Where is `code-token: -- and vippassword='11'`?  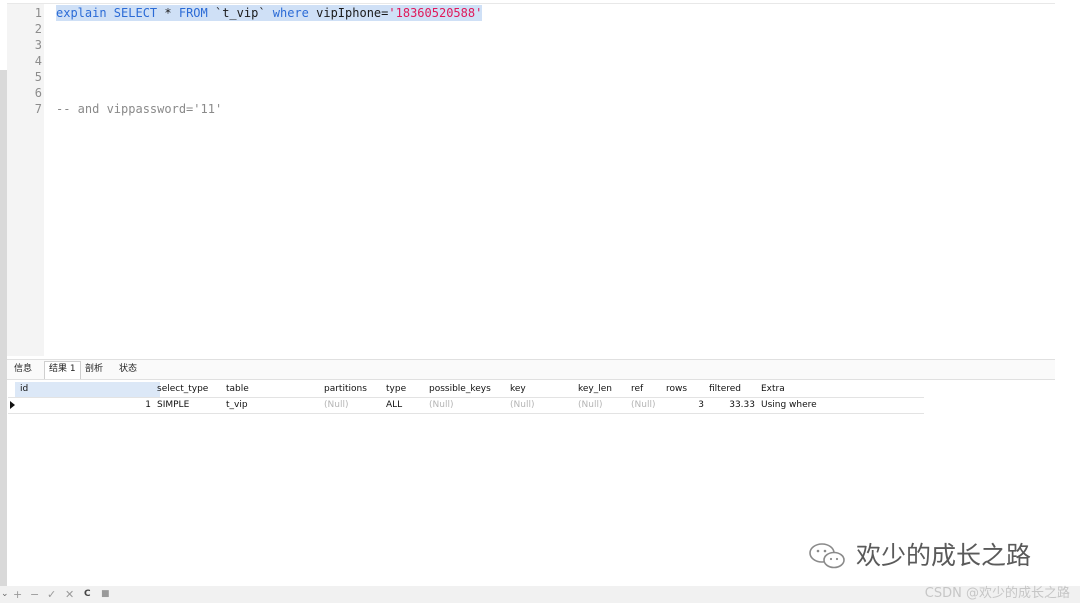
code-token: -- and vippassword='11' is located at coordinates (139, 109).